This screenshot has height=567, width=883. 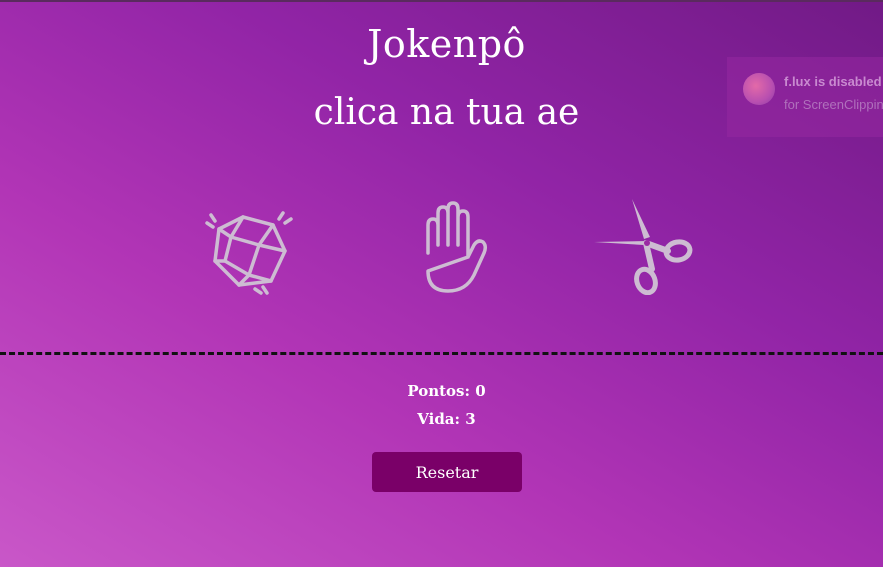 I want to click on flux-app-icon, so click(x=759, y=89).